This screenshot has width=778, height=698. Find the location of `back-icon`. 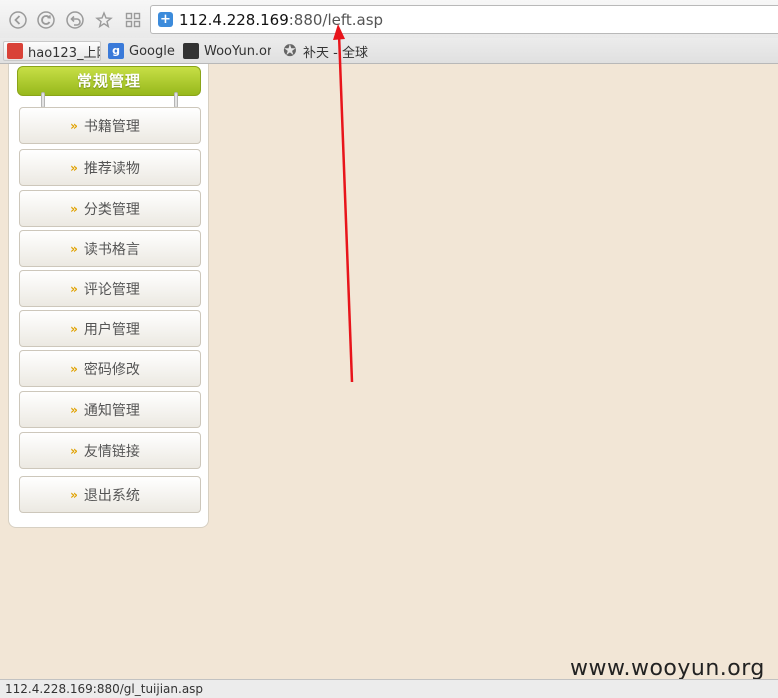

back-icon is located at coordinates (18, 20).